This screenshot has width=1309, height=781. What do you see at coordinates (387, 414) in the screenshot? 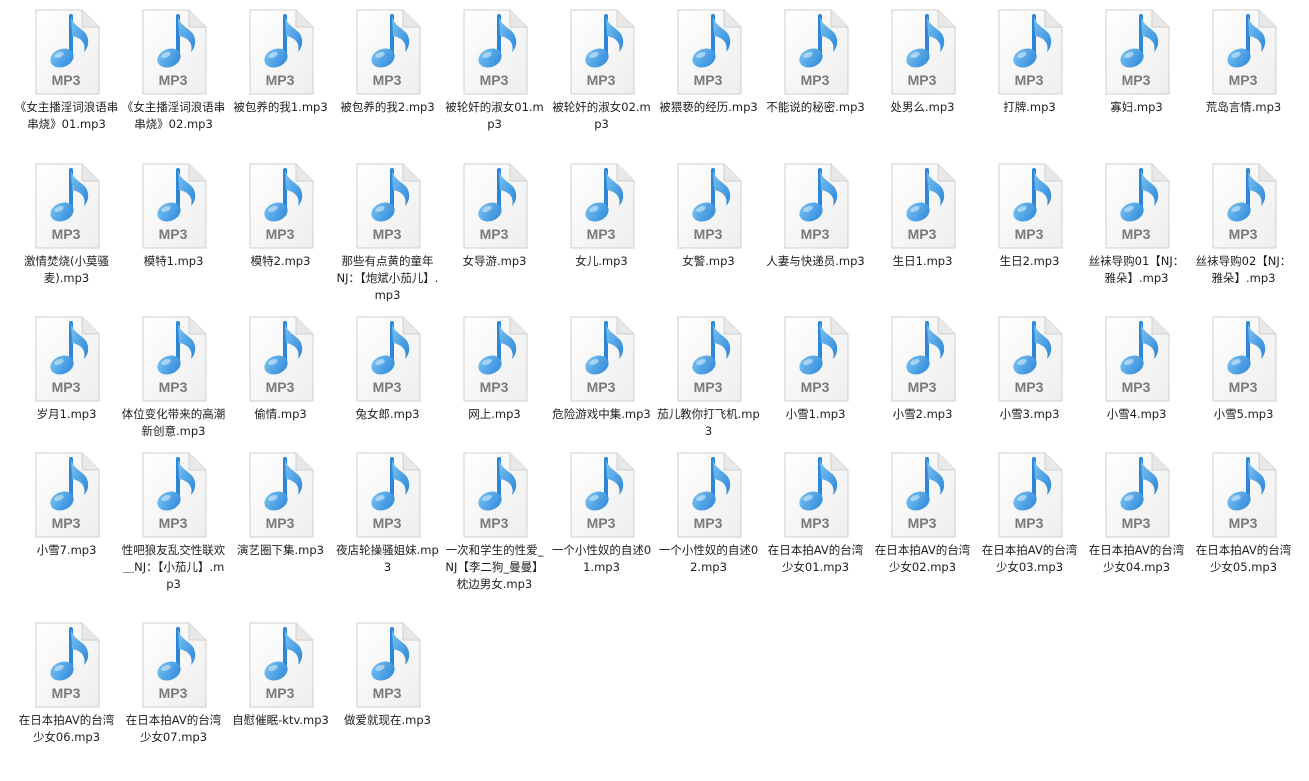
I see `file-name-label: 兔女郎.mp3` at bounding box center [387, 414].